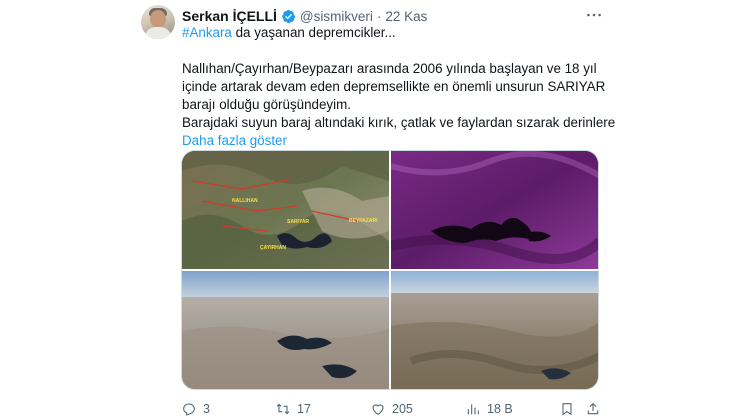 The width and height of the screenshot is (730, 420). I want to click on like-count: 205, so click(402, 409).